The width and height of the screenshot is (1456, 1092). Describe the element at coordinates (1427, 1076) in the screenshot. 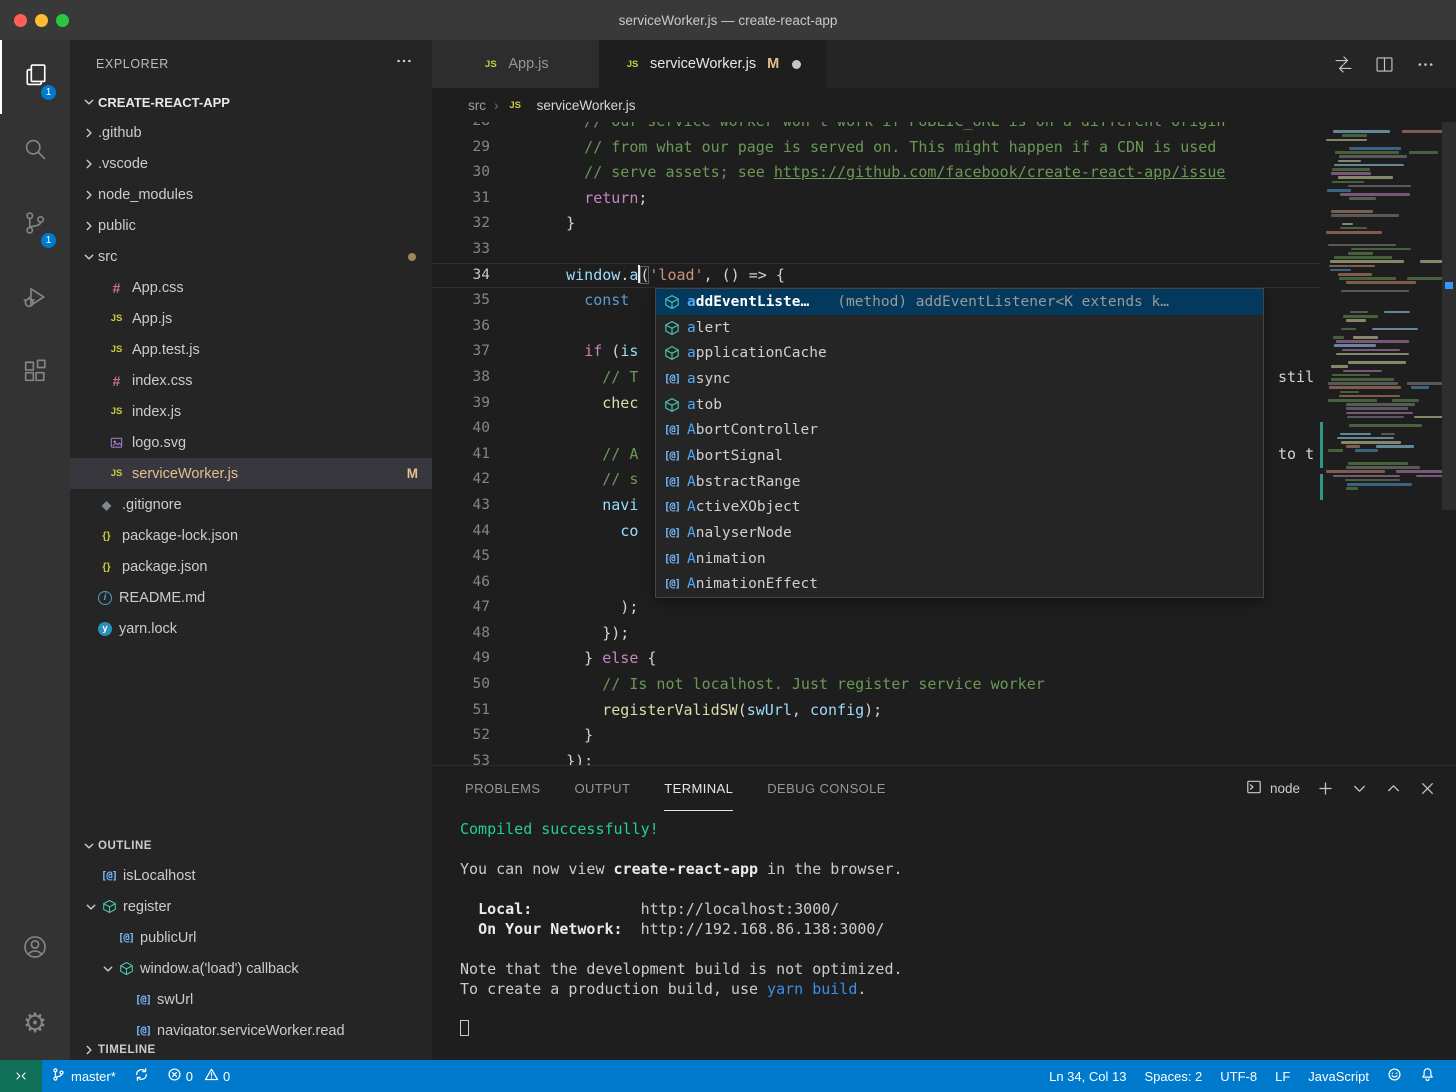

I see `notifications` at that location.